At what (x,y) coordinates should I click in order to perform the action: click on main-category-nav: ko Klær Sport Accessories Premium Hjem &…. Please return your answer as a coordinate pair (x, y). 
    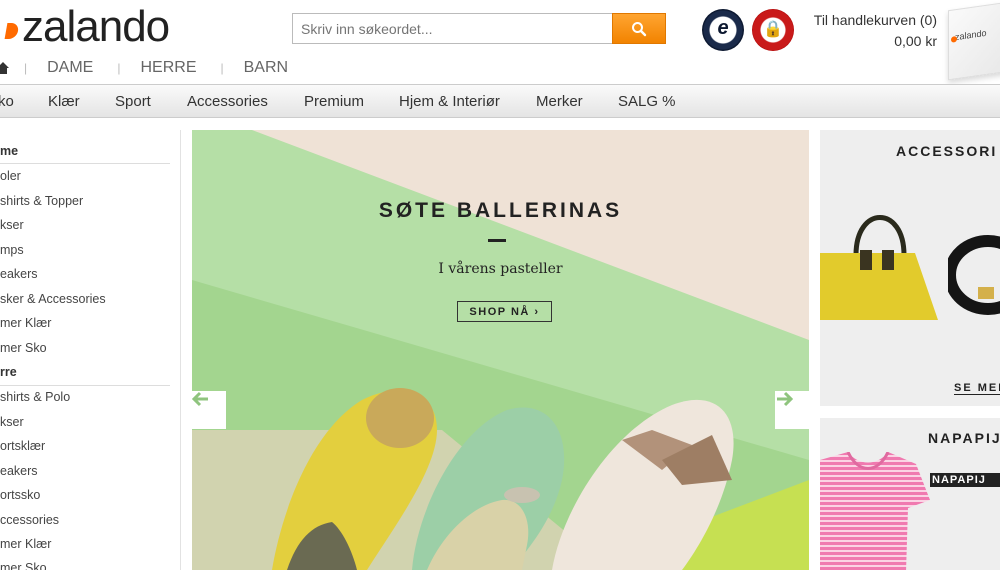
    Looking at the image, I should click on (500, 101).